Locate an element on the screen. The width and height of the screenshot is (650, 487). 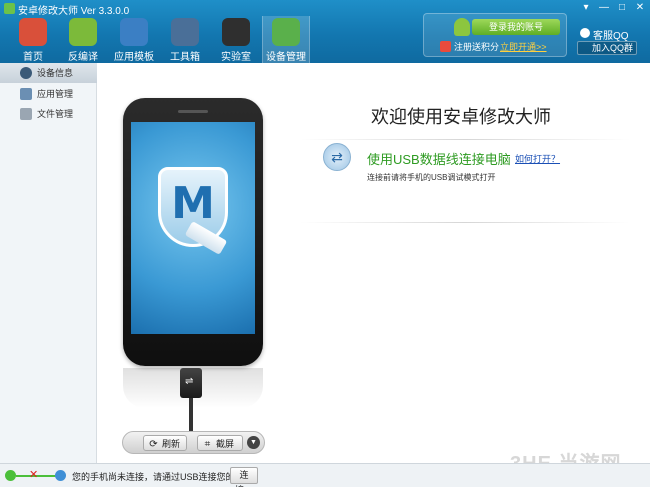
how-to-open-link: 如何打开？ is located at coordinates (537, 158).